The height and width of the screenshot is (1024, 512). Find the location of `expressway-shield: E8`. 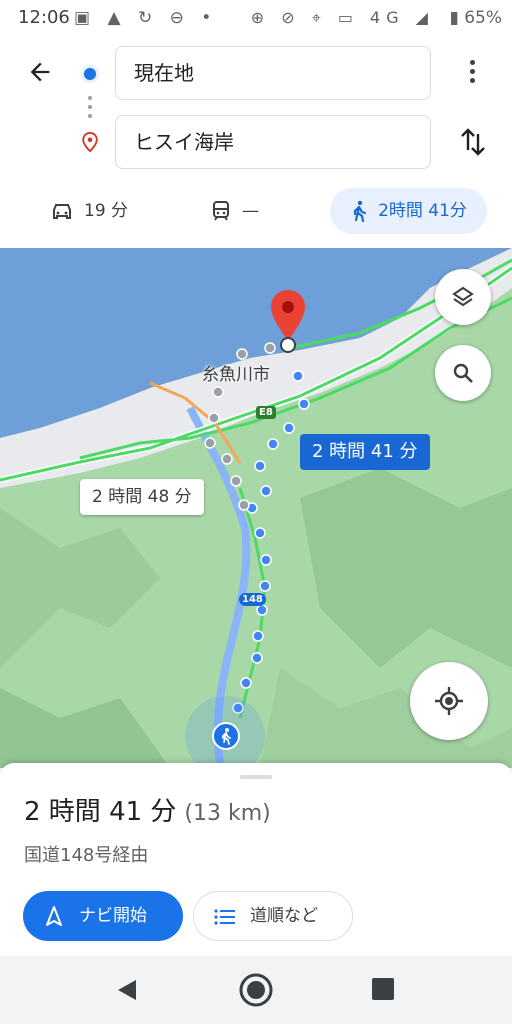

expressway-shield: E8 is located at coordinates (266, 412).